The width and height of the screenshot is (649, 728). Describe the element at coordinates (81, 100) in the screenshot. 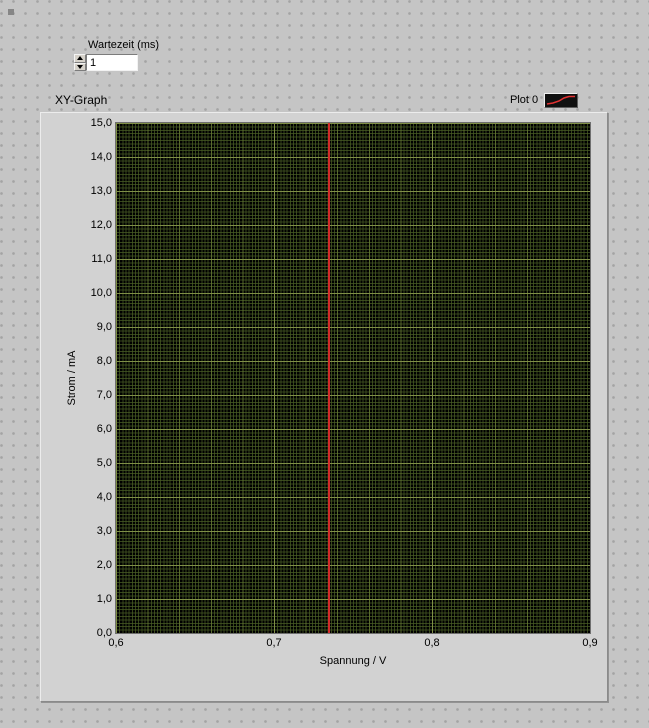

I see `graph-title: XY-Graph` at that location.